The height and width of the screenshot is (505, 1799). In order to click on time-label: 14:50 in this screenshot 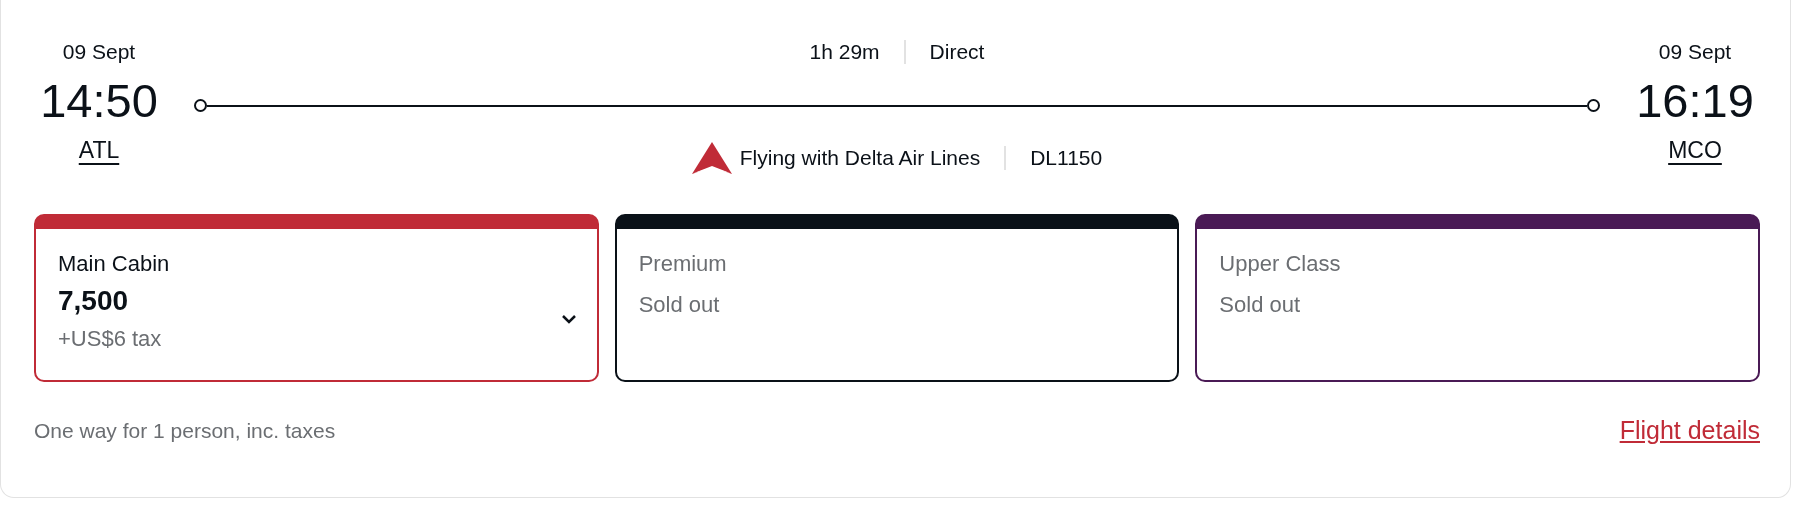, I will do `click(99, 100)`.